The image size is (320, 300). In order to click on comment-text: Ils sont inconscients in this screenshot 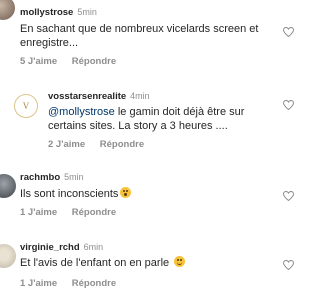, I will do `click(76, 194)`.